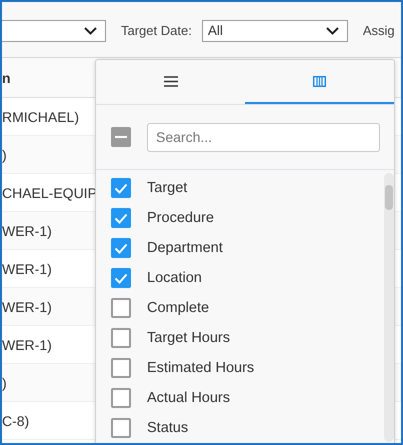  I want to click on column-option-label: Department, so click(185, 248).